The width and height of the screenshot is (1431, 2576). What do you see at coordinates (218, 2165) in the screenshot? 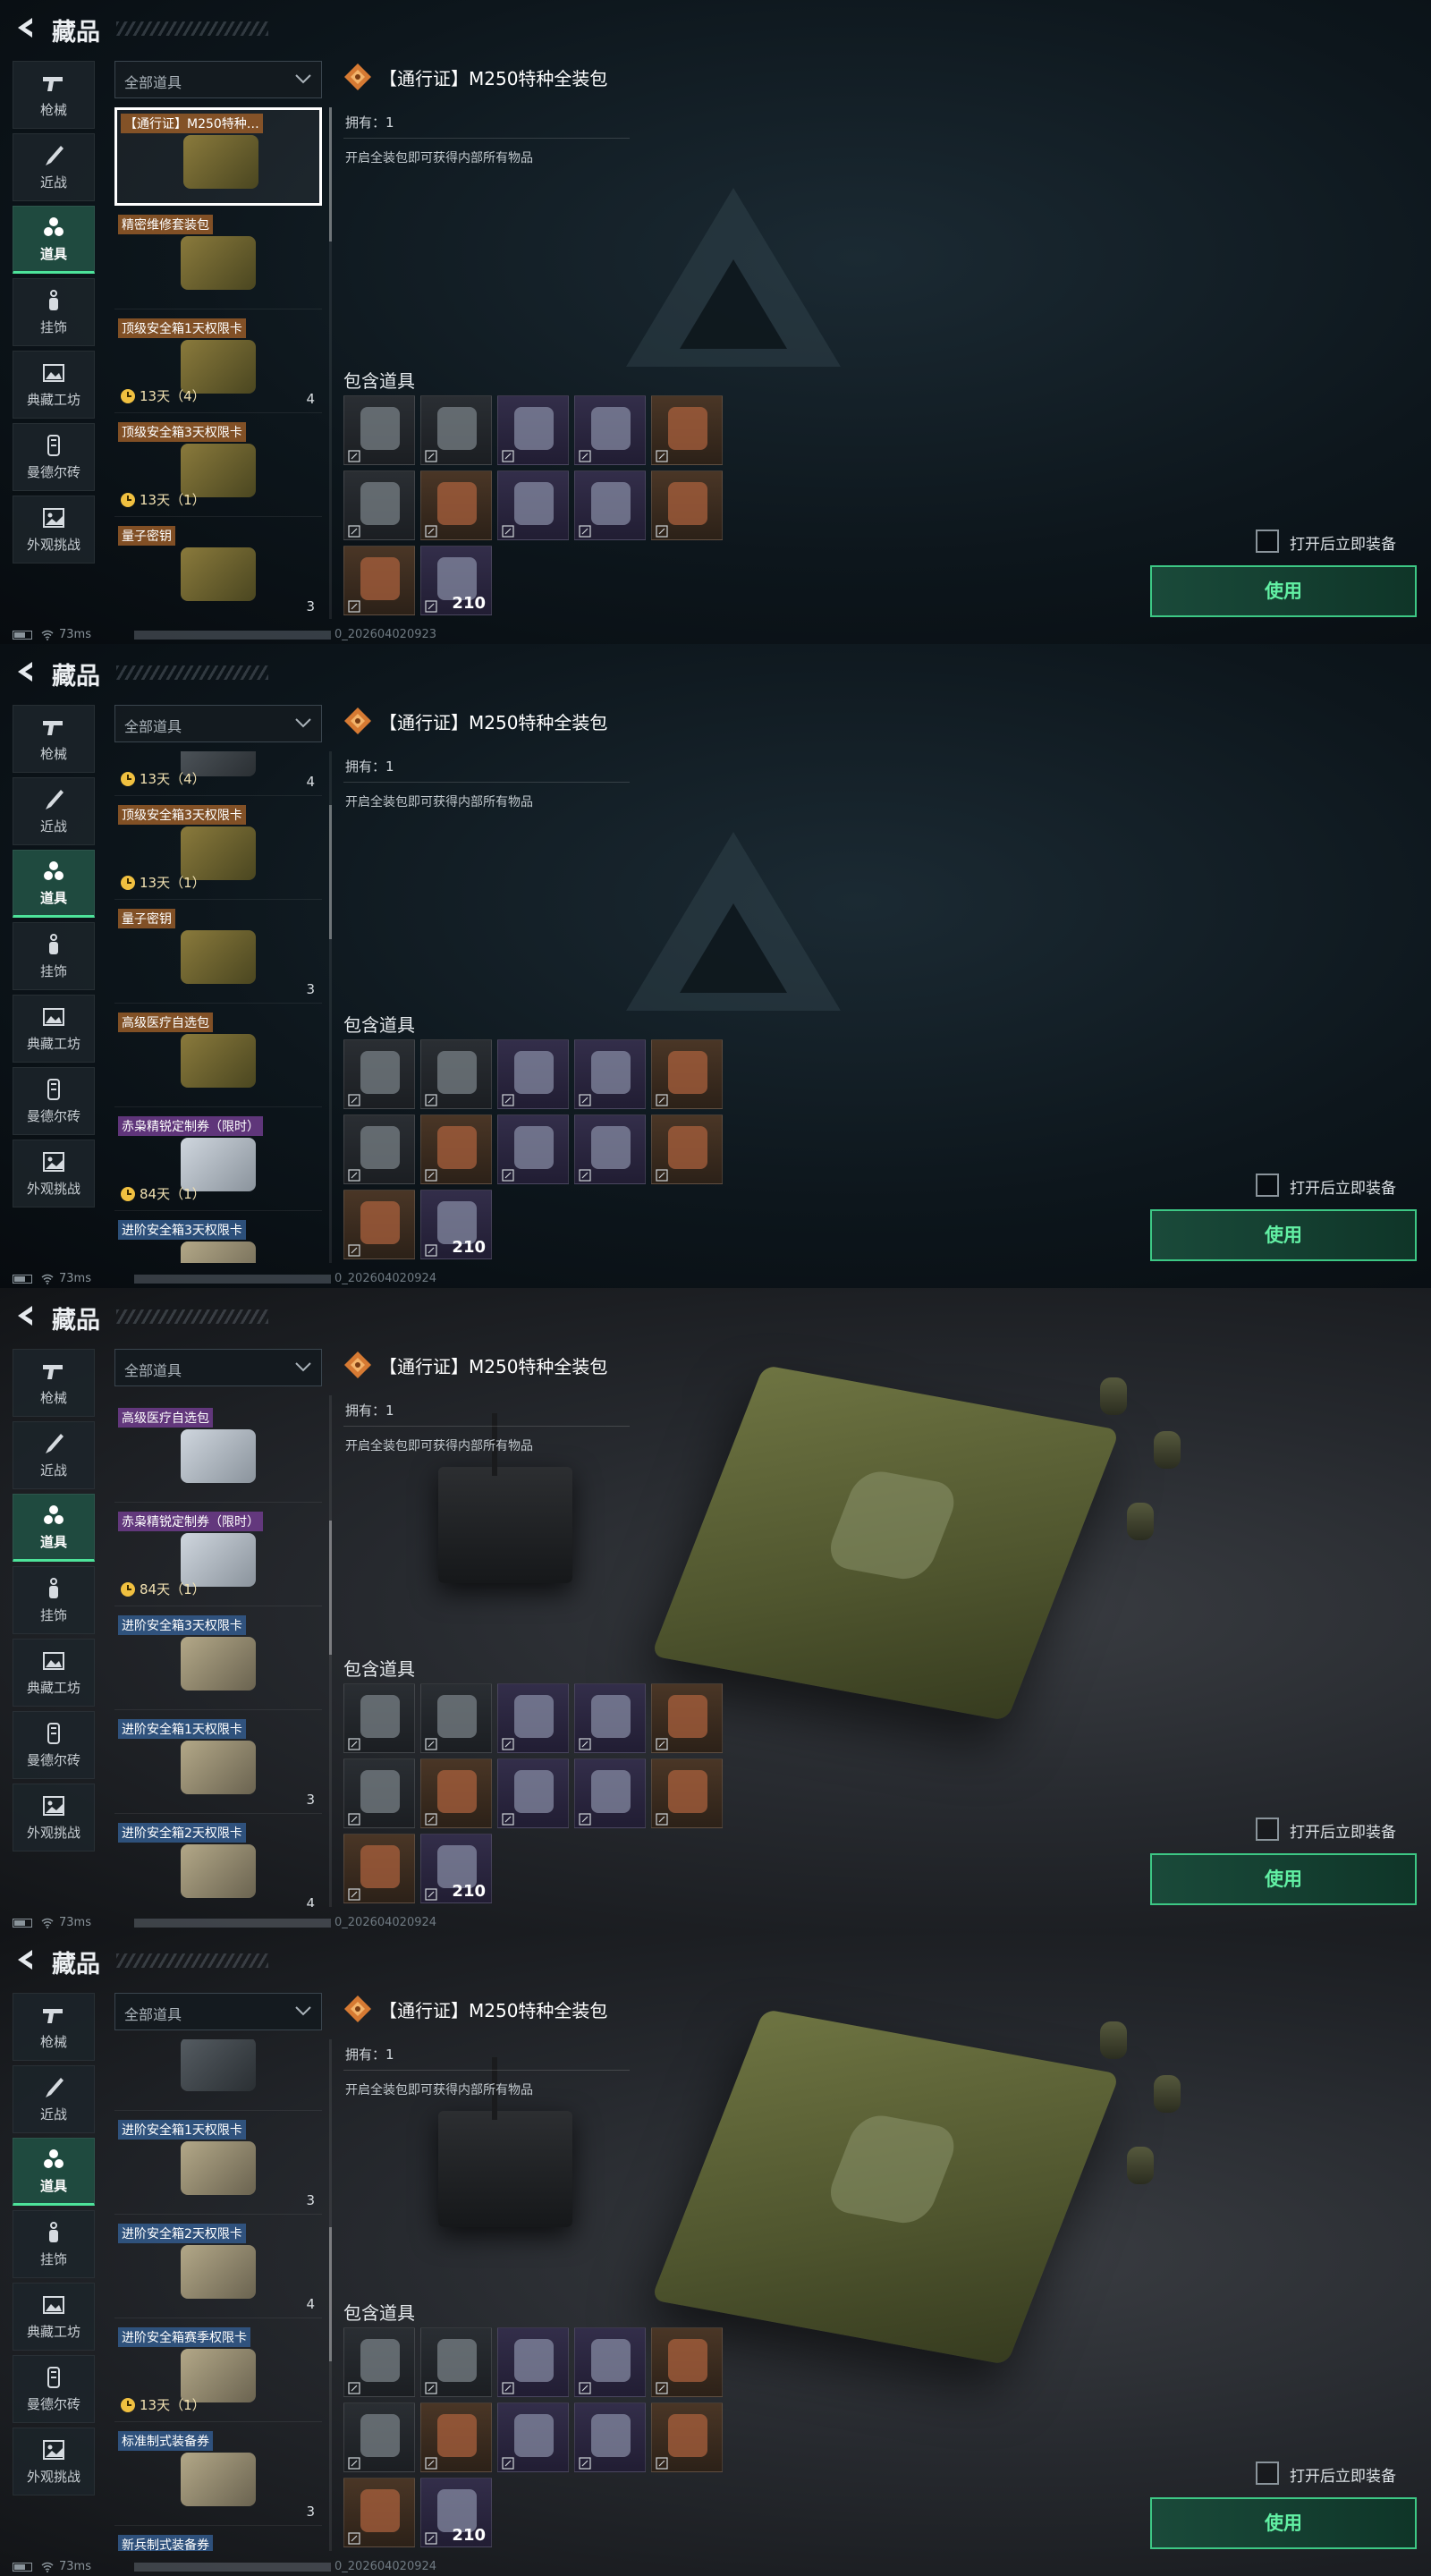
I see `list-item: 进阶安全箱1天权限卡 3` at bounding box center [218, 2165].